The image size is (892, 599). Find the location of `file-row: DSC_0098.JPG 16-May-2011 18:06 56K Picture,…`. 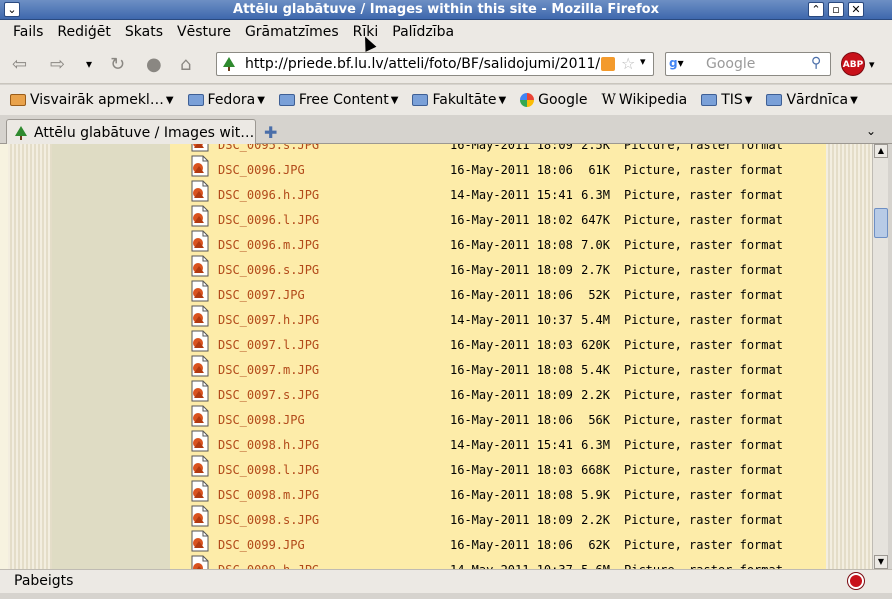

file-row: DSC_0098.JPG 16-May-2011 18:06 56K Picture,… is located at coordinates (498, 419).